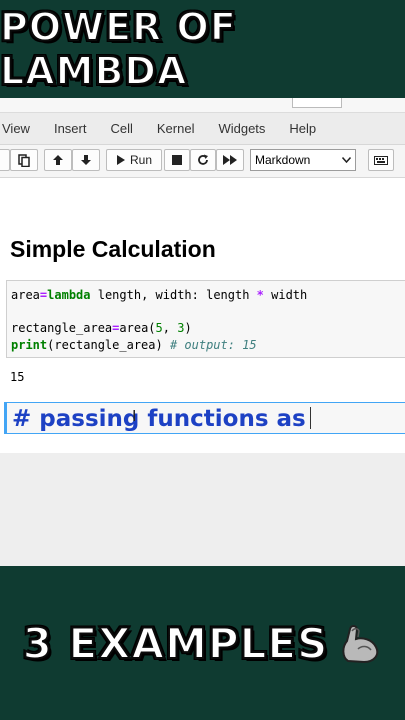 Image resolution: width=405 pixels, height=720 pixels. I want to click on restart-button, so click(203, 160).